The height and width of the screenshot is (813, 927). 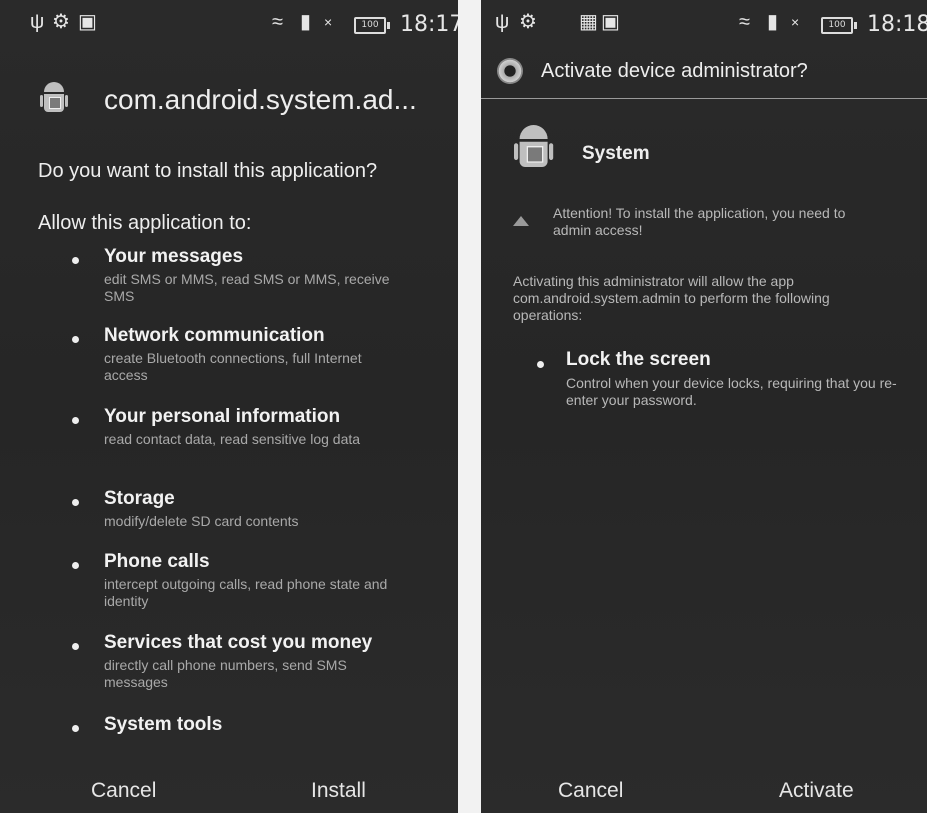 What do you see at coordinates (157, 561) in the screenshot?
I see `permission-title: Phone calls` at bounding box center [157, 561].